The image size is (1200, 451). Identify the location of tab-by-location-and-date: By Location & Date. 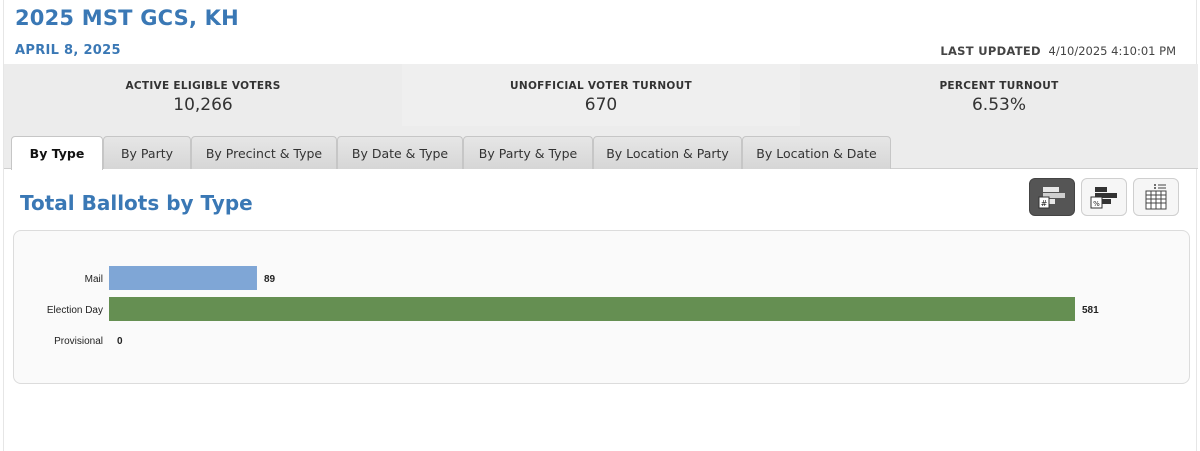
(816, 152).